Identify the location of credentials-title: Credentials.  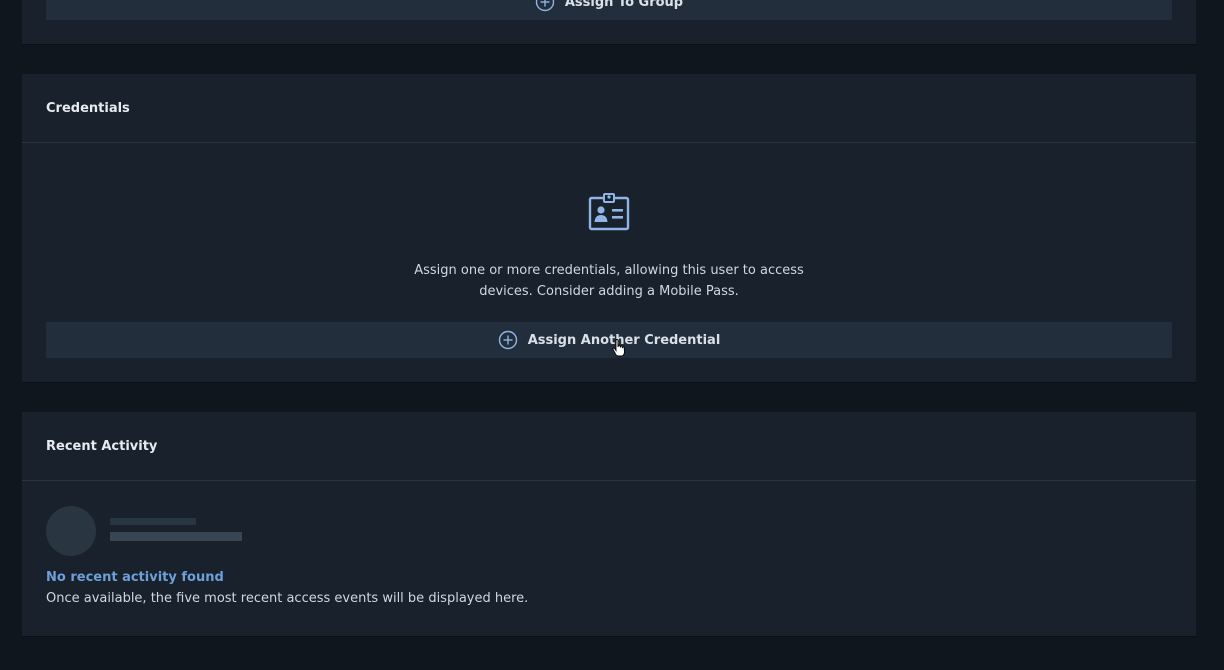
(88, 108).